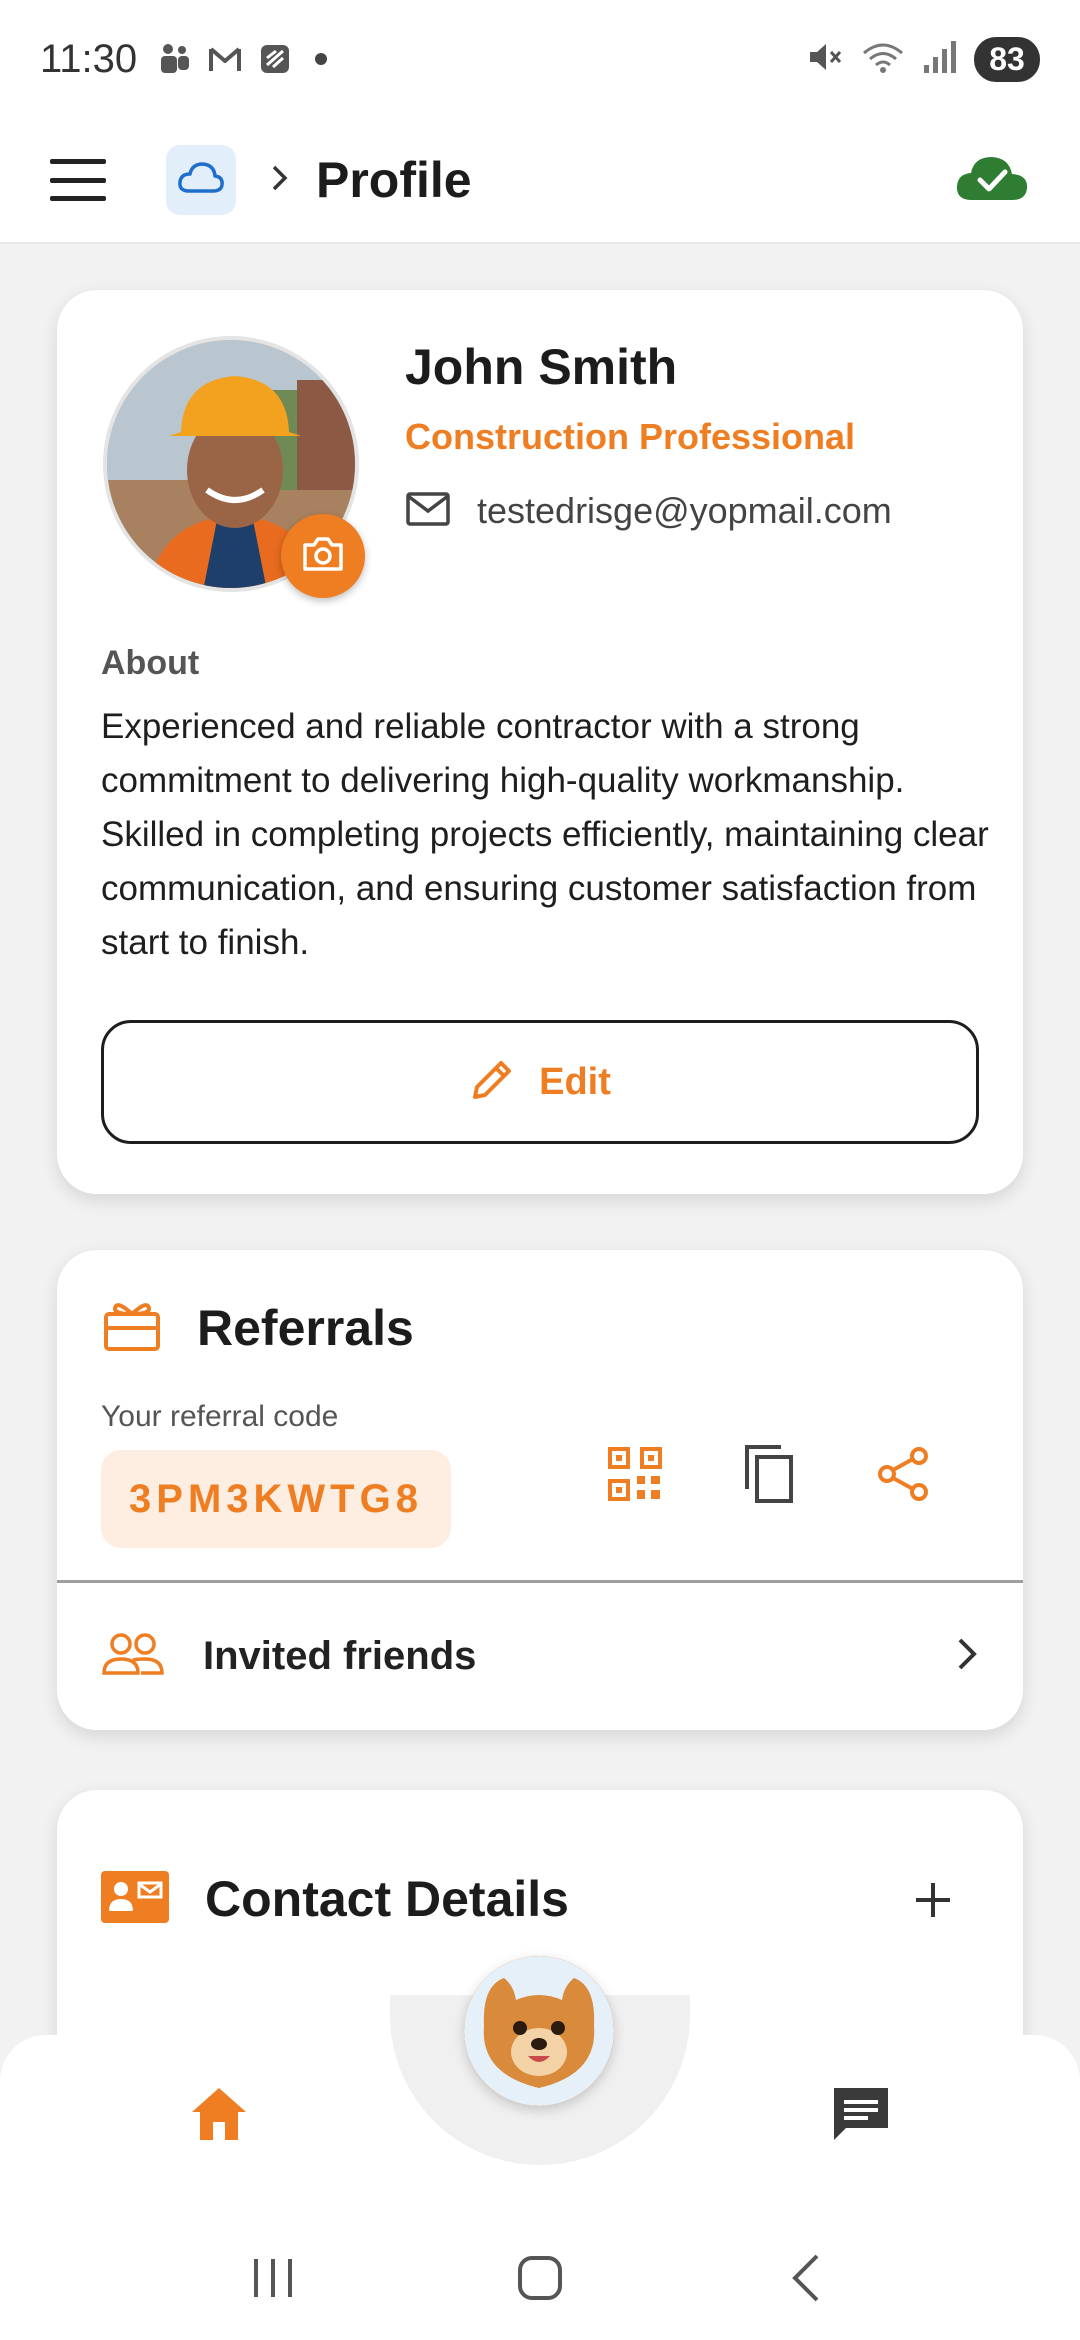 The image size is (1080, 2340). I want to click on camera-icon, so click(323, 556).